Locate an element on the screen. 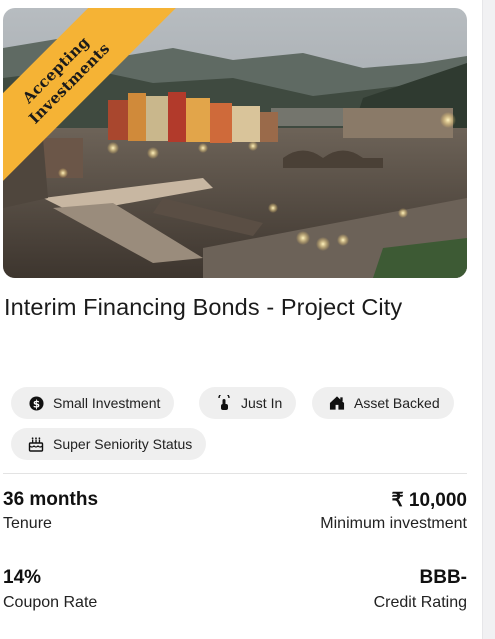 This screenshot has width=495, height=639. tag-super-seniority: Super Seniority Status is located at coordinates (109, 444).